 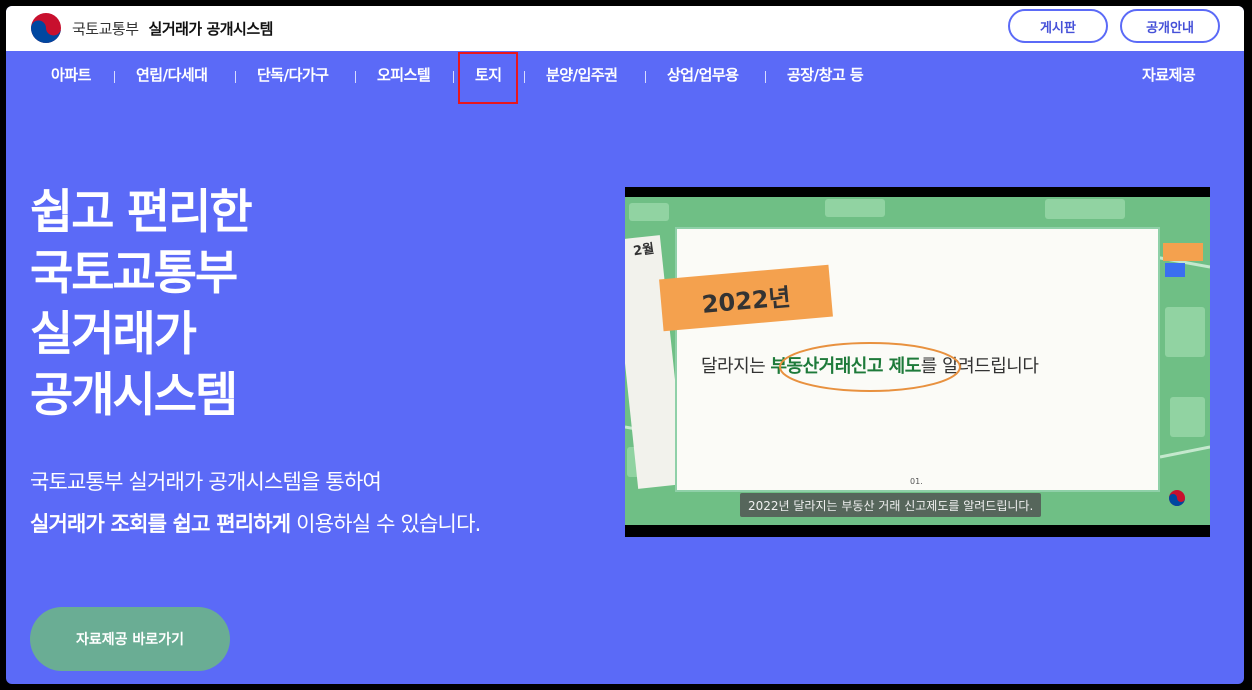 What do you see at coordinates (404, 74) in the screenshot?
I see `nav-item-officetel: 오피스텔` at bounding box center [404, 74].